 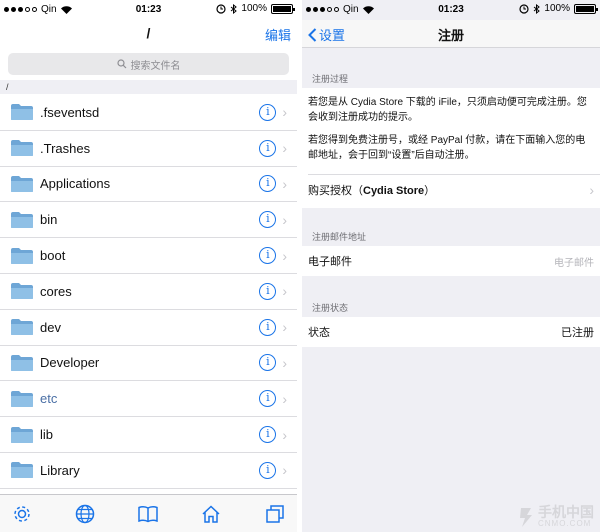 I want to click on email-field: 电子邮件, so click(x=574, y=261).